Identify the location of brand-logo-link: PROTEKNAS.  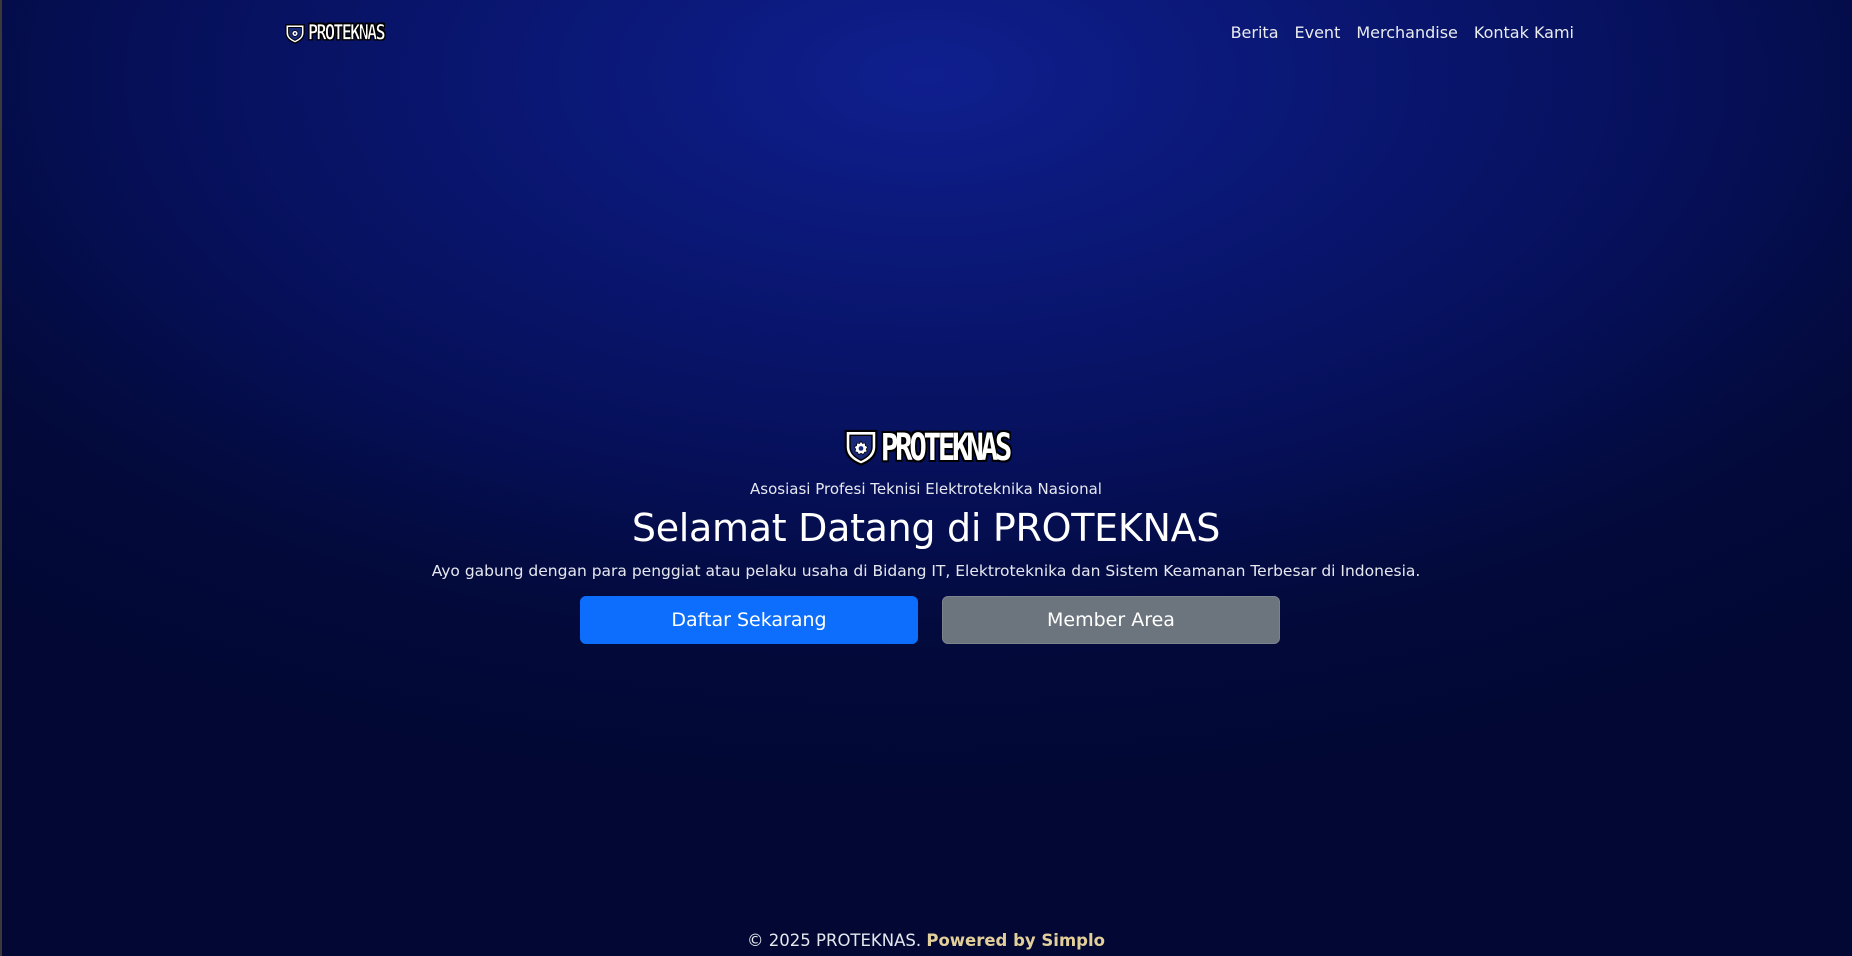
(335, 33).